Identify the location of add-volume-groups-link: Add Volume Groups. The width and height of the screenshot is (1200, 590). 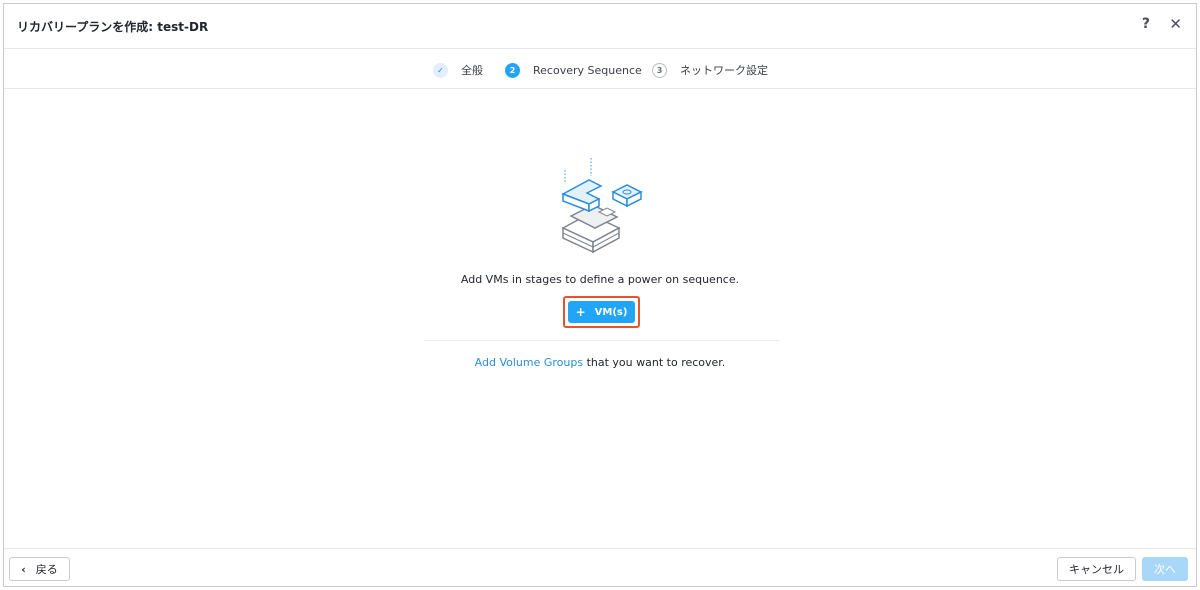
(529, 362).